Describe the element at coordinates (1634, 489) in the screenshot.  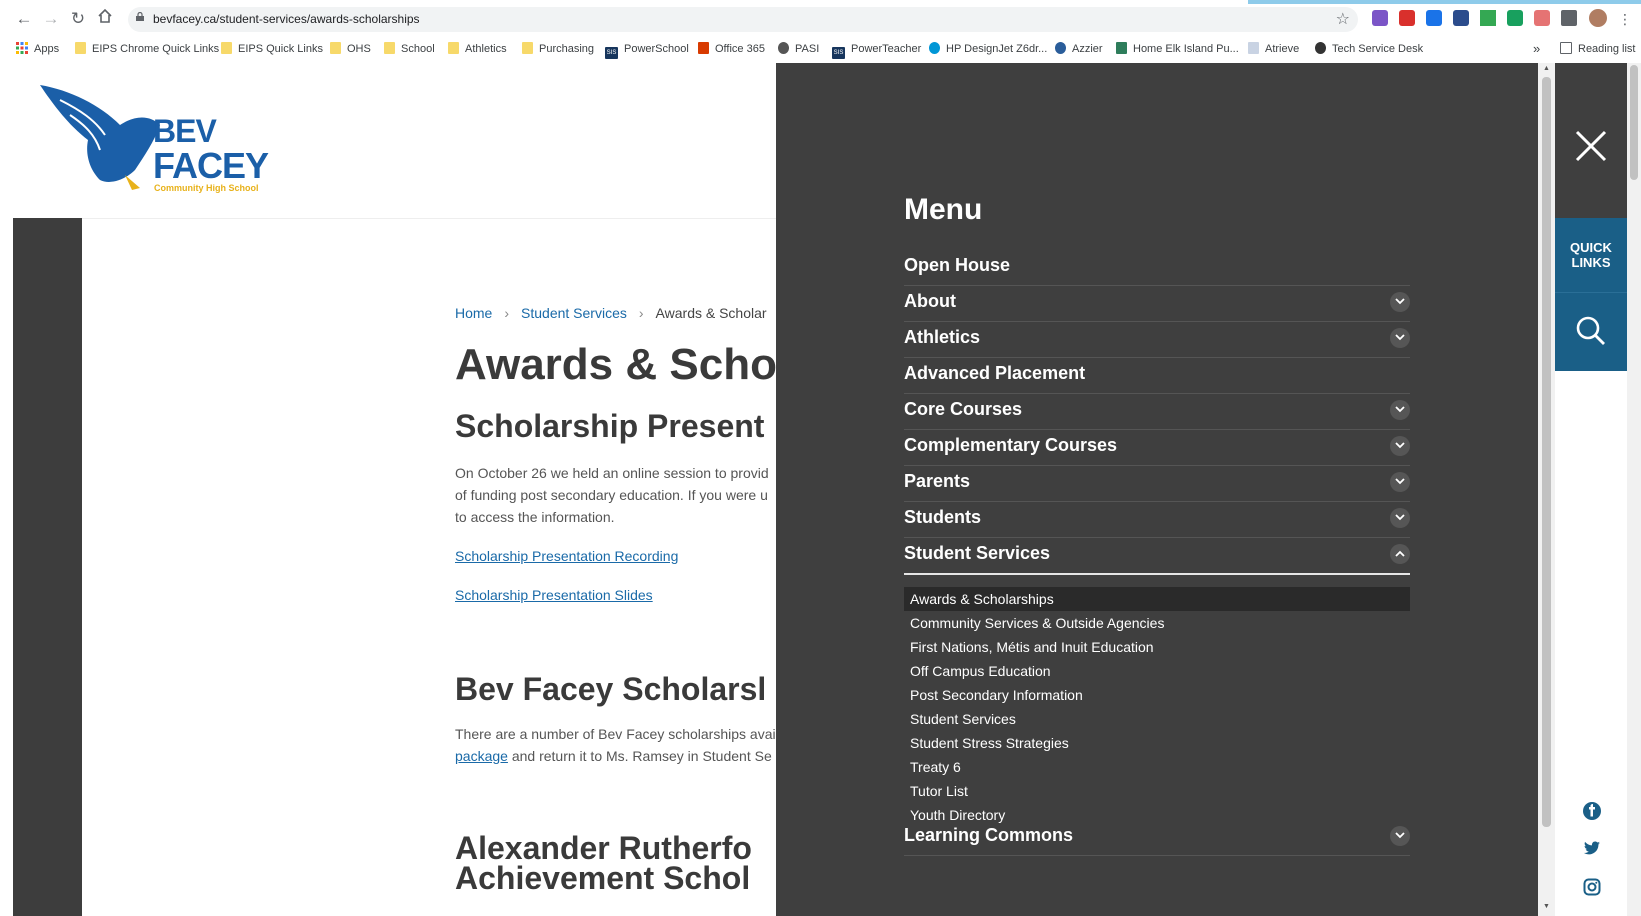
I see `page-scrollbar` at that location.